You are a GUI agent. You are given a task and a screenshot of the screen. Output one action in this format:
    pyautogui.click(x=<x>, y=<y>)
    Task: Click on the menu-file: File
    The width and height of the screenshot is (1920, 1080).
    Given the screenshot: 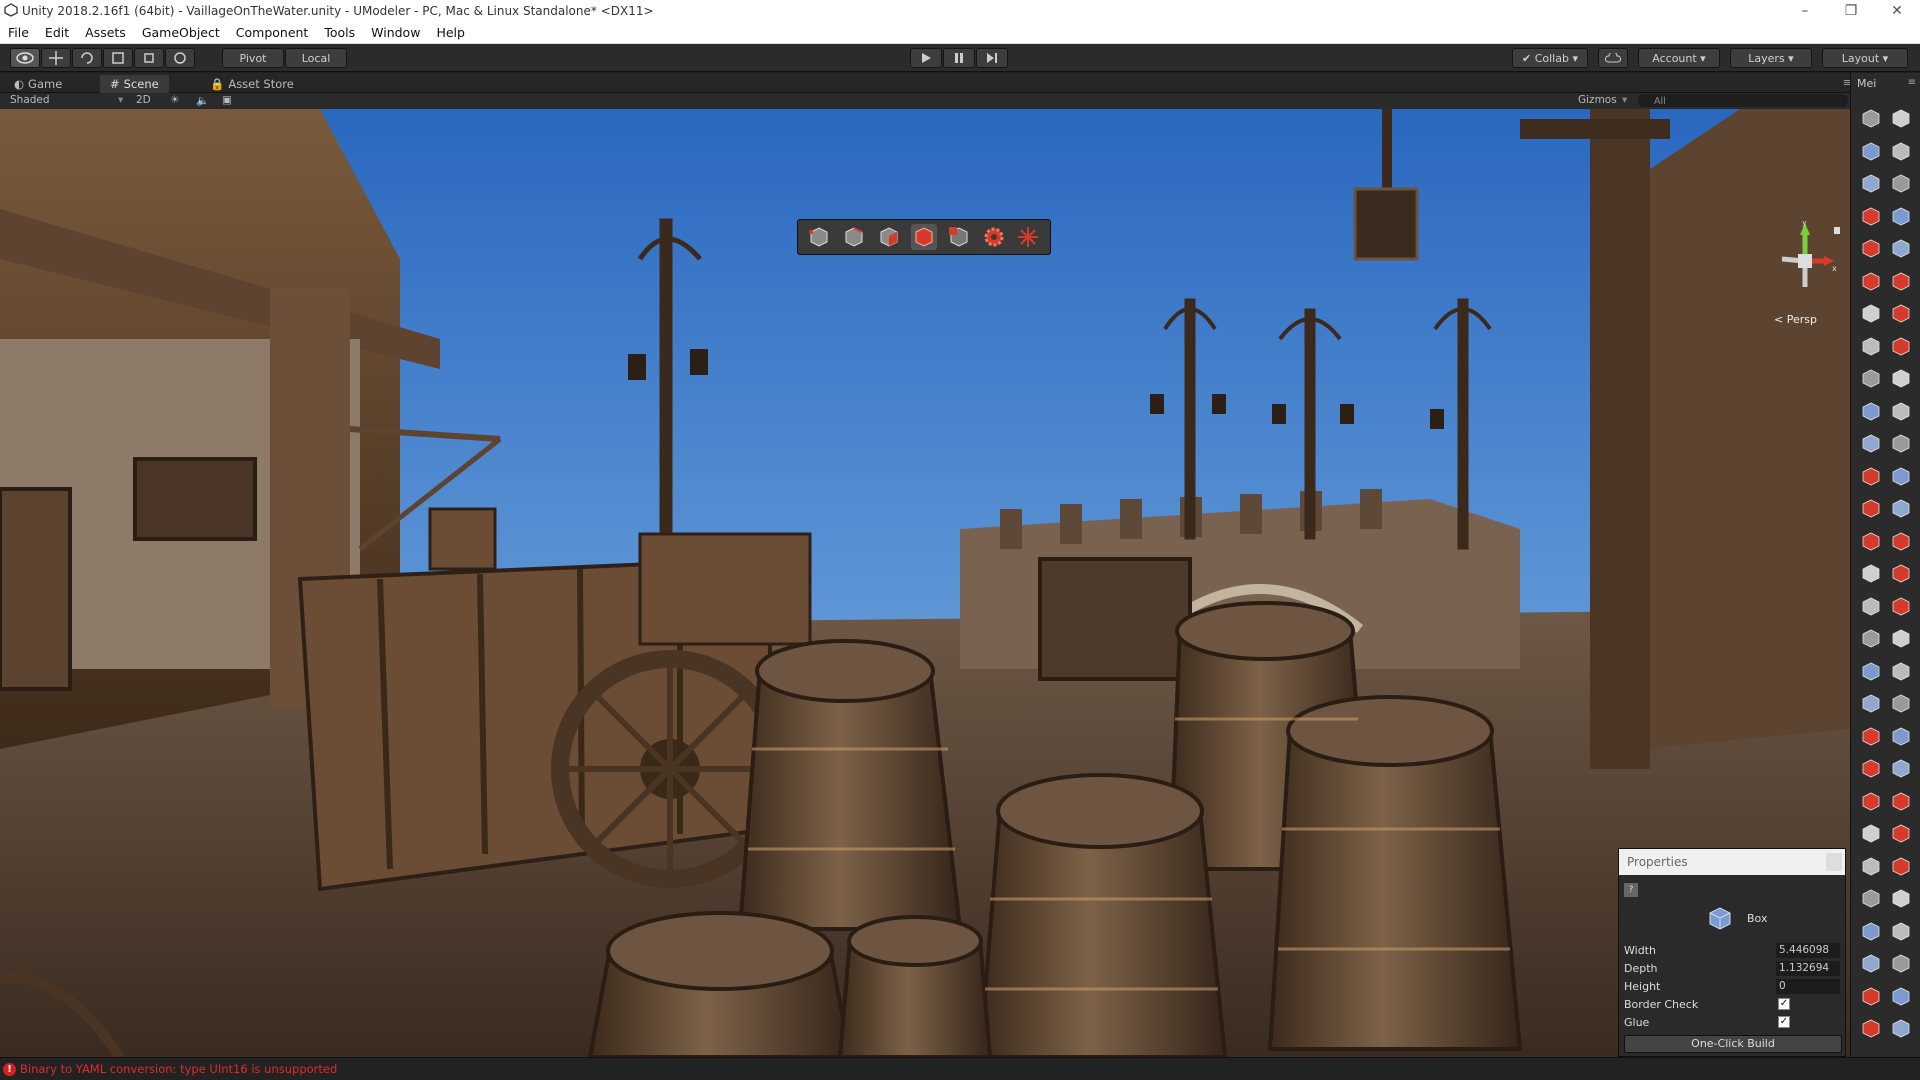 What is the action you would take?
    pyautogui.click(x=18, y=32)
    